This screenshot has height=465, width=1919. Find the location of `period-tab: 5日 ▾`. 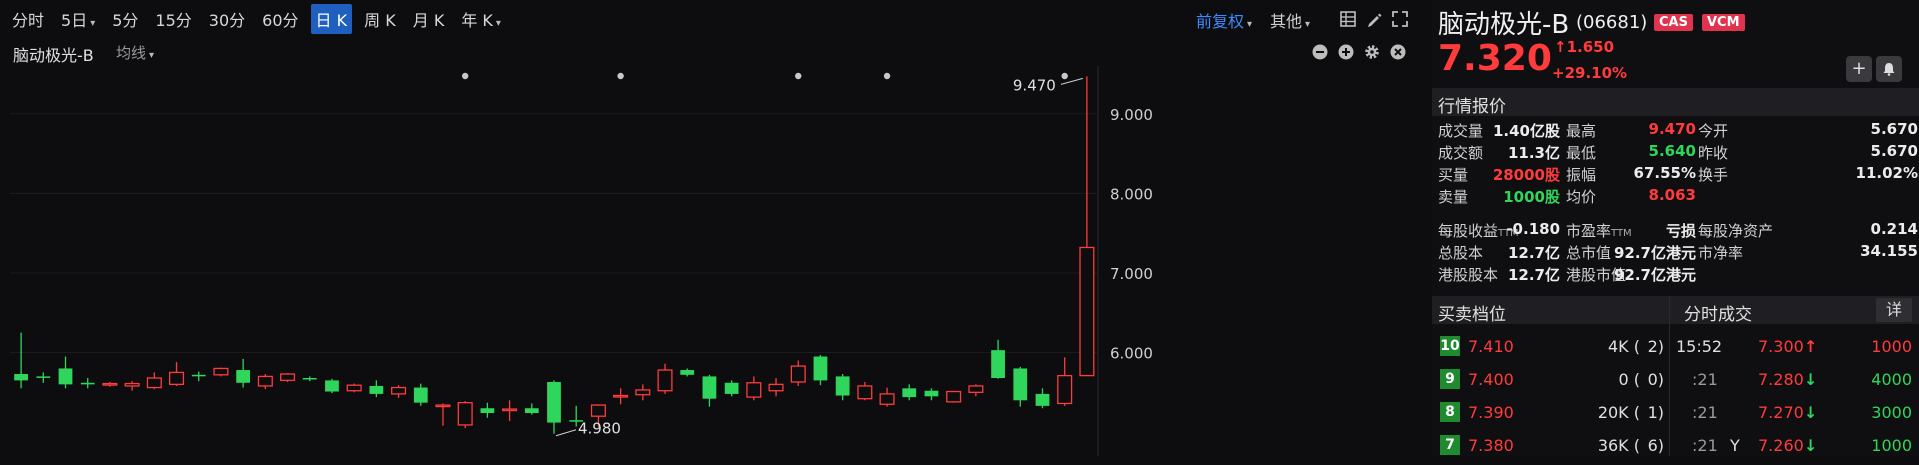

period-tab: 5日 ▾ is located at coordinates (78, 19).